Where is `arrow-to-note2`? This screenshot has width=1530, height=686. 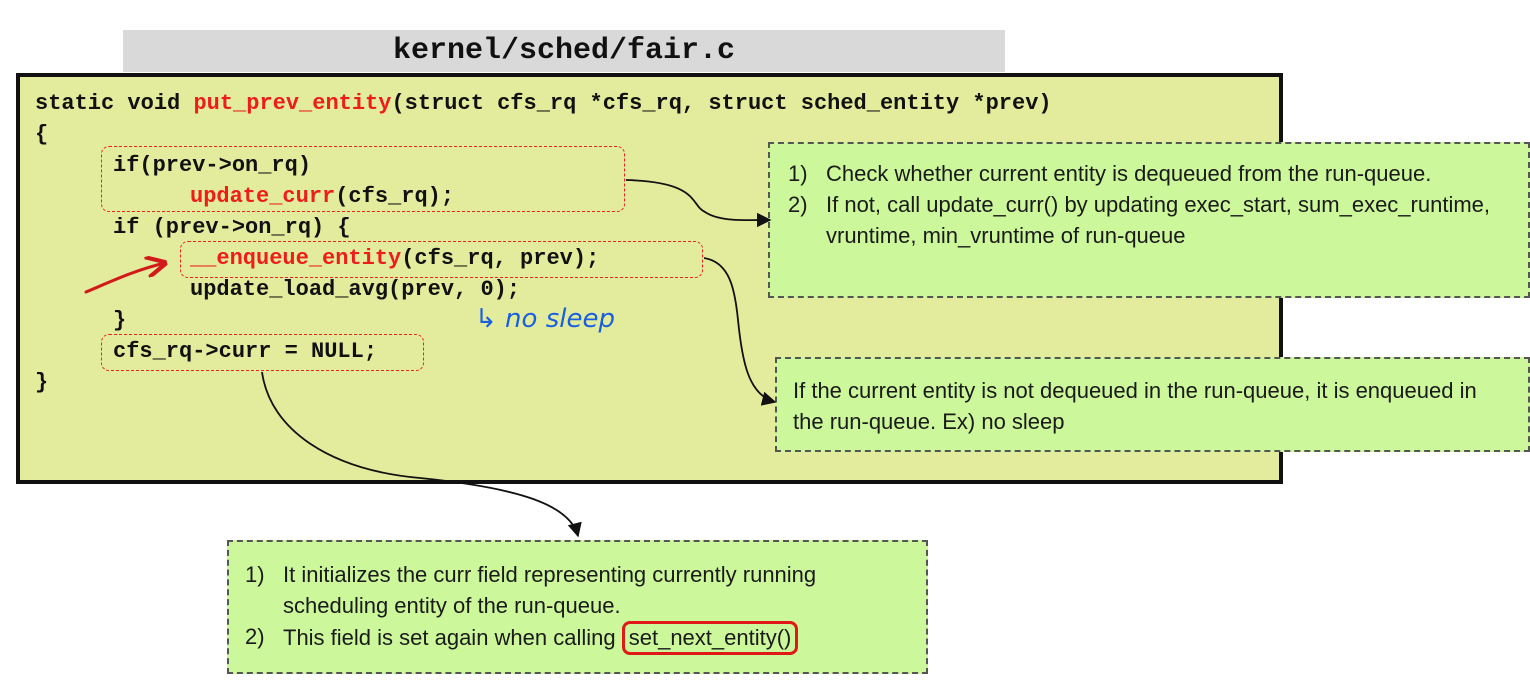 arrow-to-note2 is located at coordinates (740, 331).